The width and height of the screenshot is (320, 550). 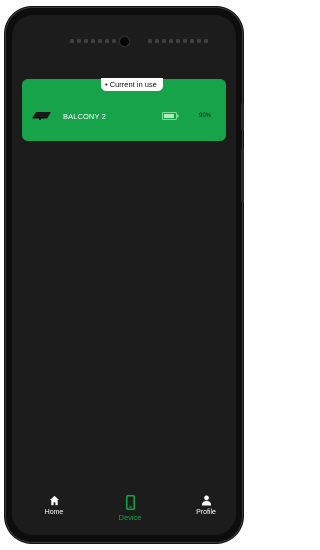 What do you see at coordinates (242, 117) in the screenshot?
I see `power-button` at bounding box center [242, 117].